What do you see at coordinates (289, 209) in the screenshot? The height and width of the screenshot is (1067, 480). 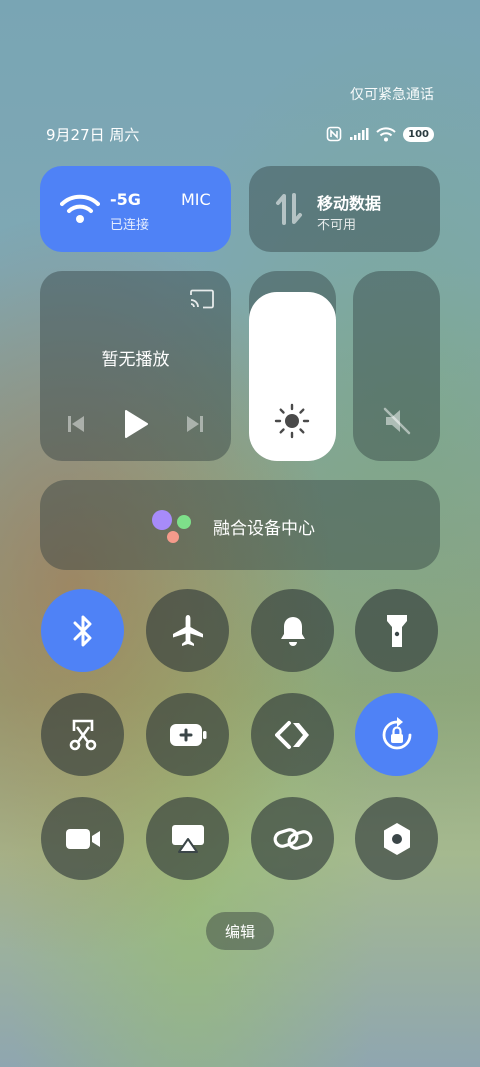 I see `mobile-data-icon` at bounding box center [289, 209].